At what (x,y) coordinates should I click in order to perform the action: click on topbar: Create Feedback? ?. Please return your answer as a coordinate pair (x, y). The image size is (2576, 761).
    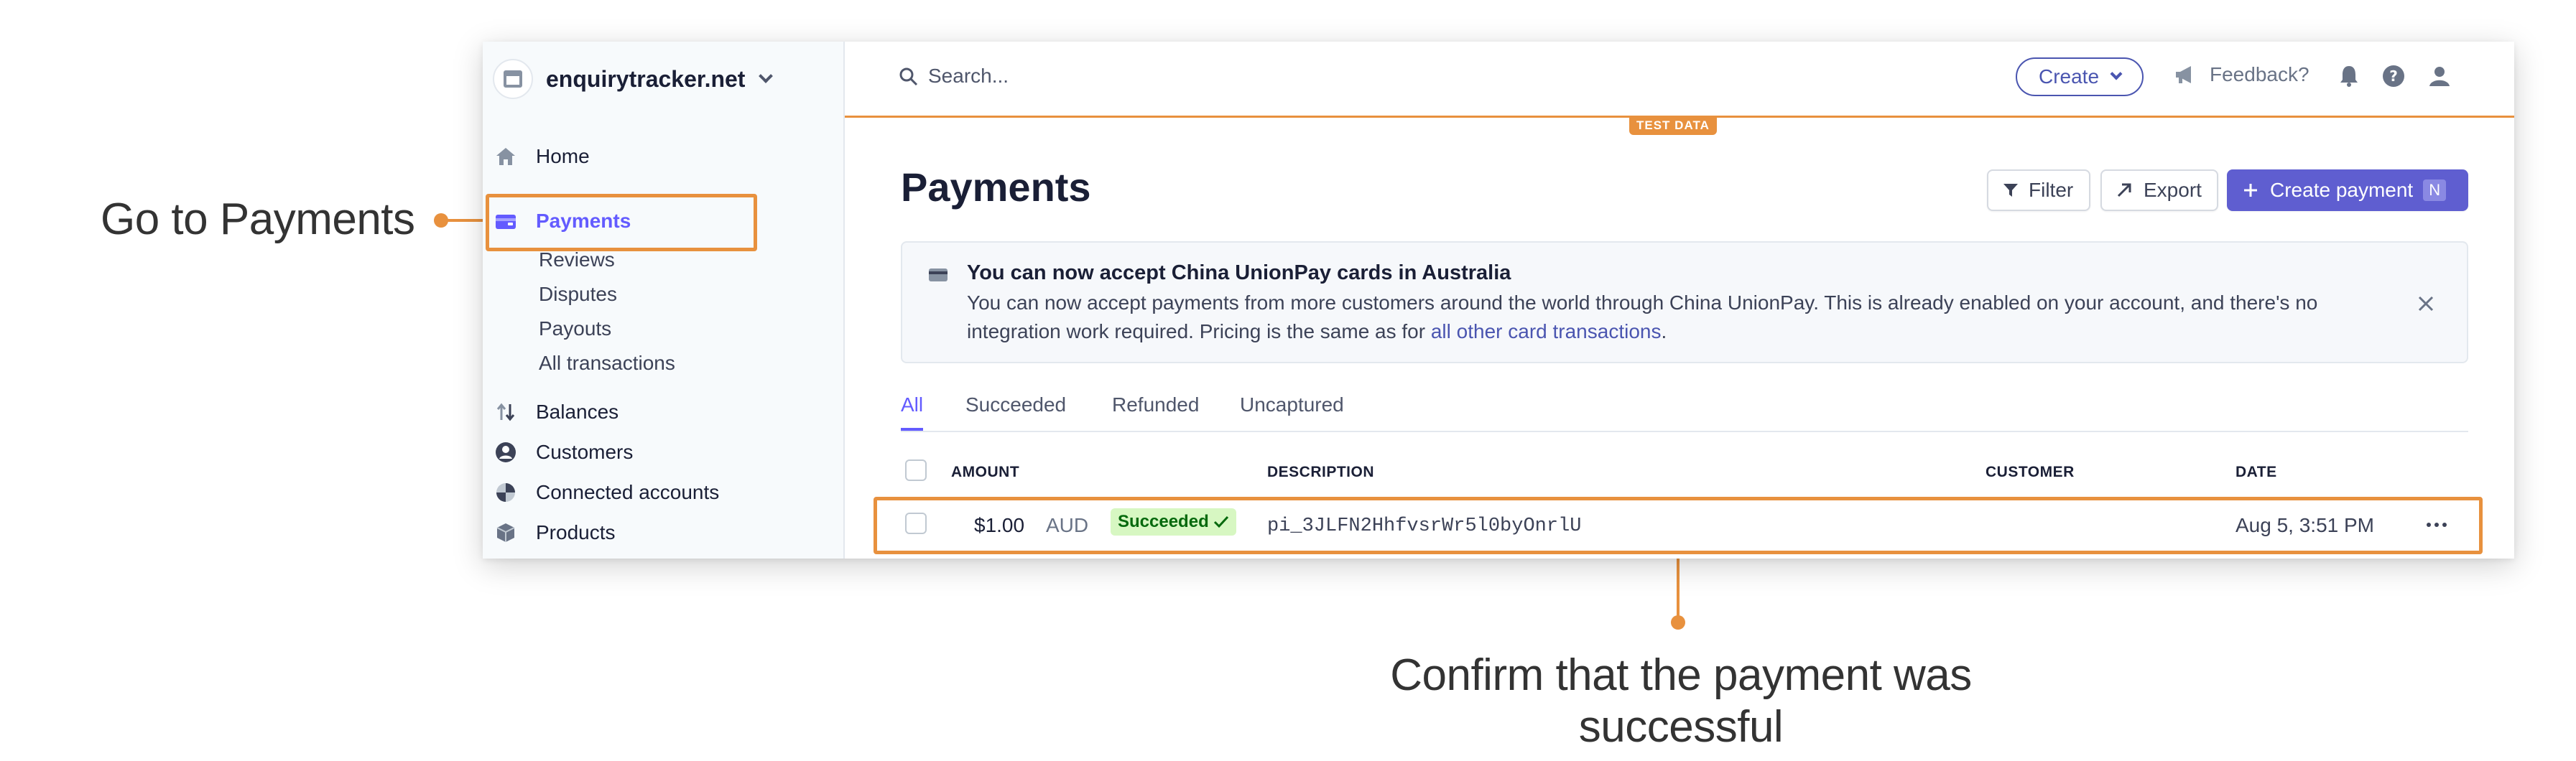
    Looking at the image, I should click on (1679, 80).